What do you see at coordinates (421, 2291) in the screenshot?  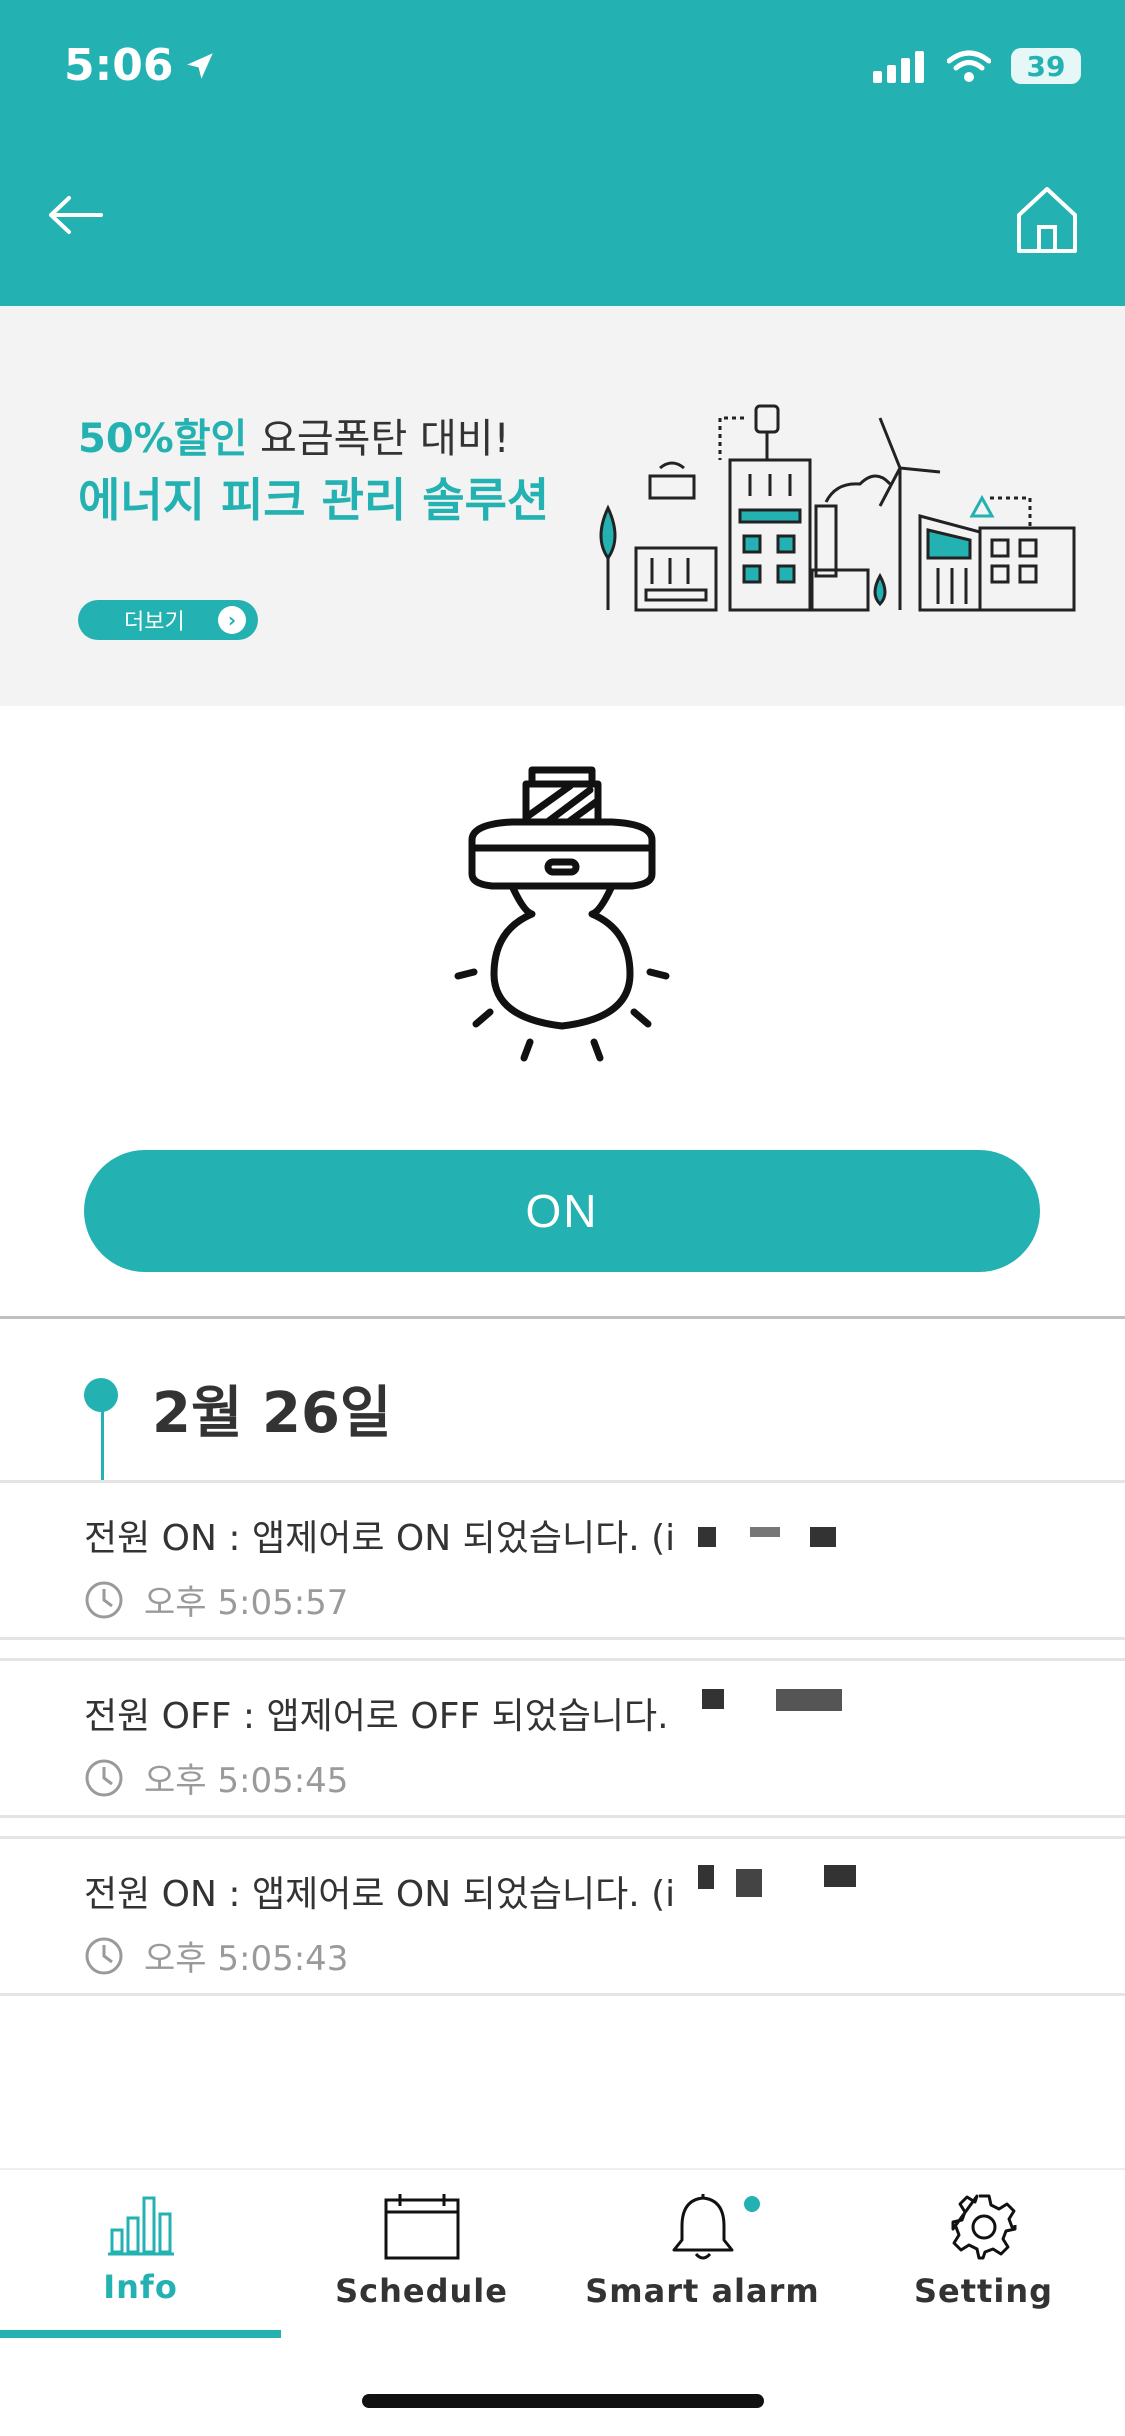 I see `nav-label-schedule: Schedule` at bounding box center [421, 2291].